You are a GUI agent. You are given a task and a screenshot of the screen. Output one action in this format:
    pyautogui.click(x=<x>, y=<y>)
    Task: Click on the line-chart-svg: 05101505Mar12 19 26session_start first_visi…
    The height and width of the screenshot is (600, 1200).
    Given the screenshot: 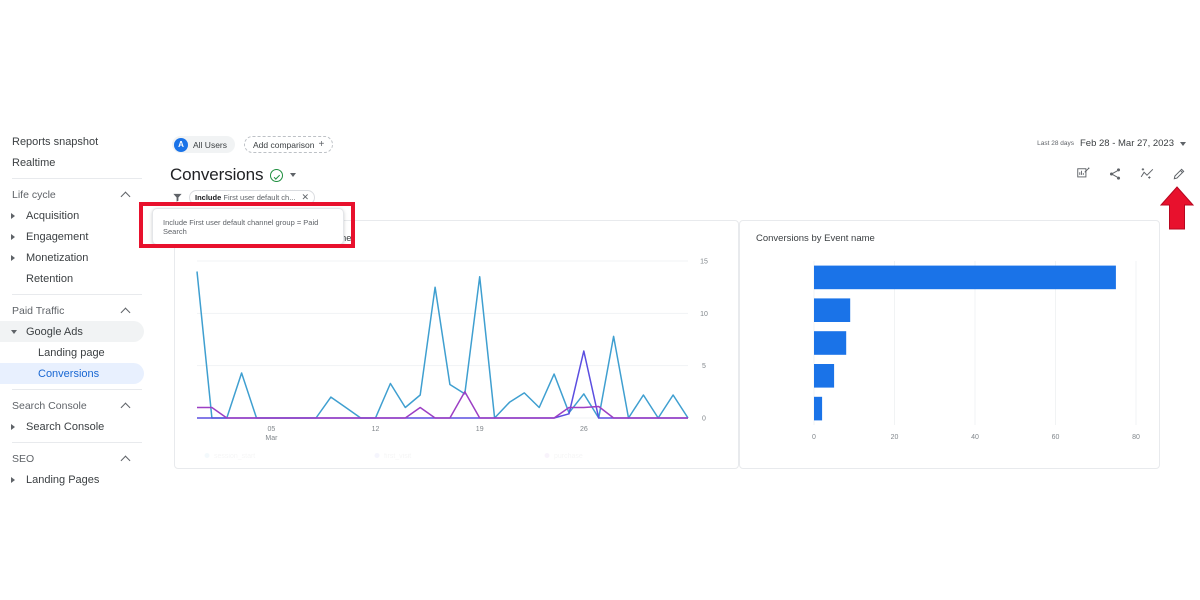 What is the action you would take?
    pyautogui.click(x=452, y=359)
    